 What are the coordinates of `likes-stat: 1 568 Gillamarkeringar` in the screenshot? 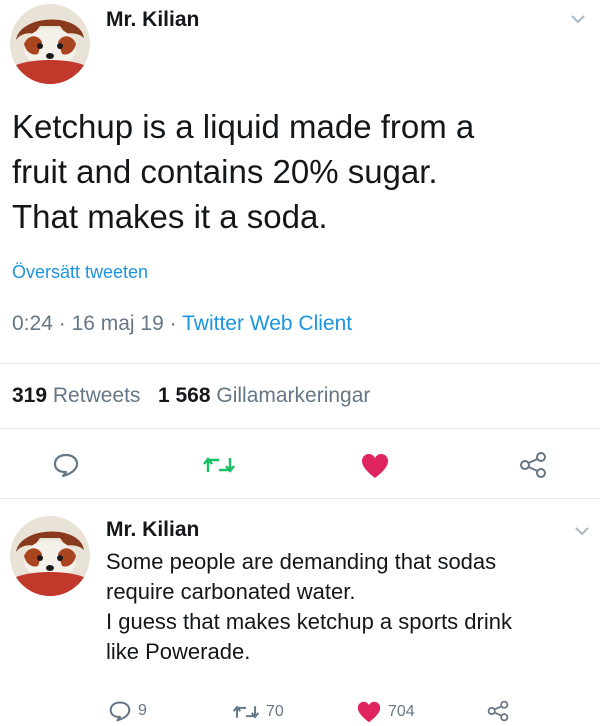 It's located at (264, 395).